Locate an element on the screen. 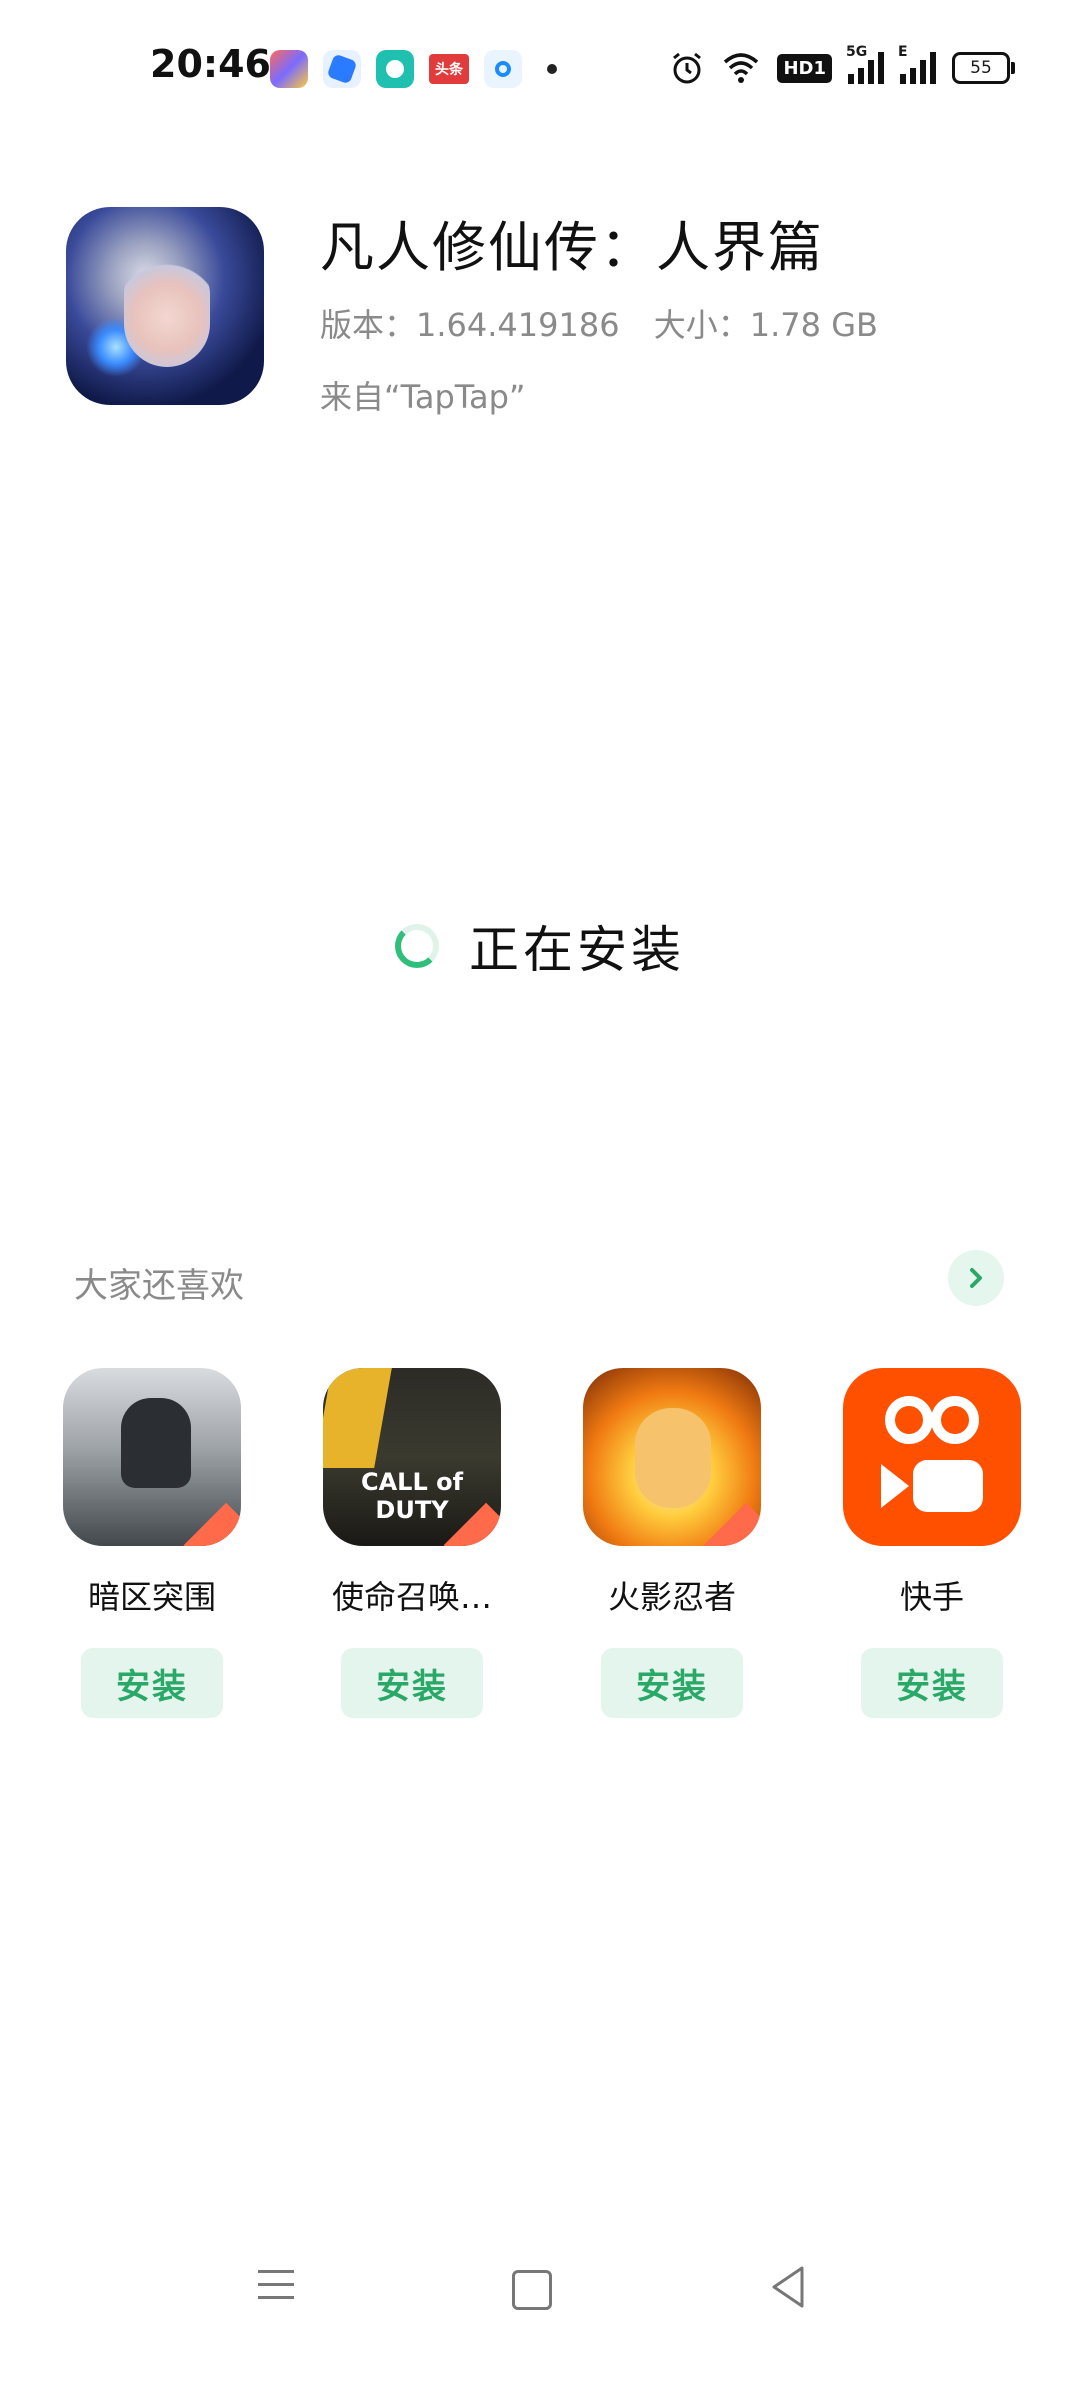 This screenshot has height=2400, width=1080. recommend-item-name: 快手 is located at coordinates (931, 1597).